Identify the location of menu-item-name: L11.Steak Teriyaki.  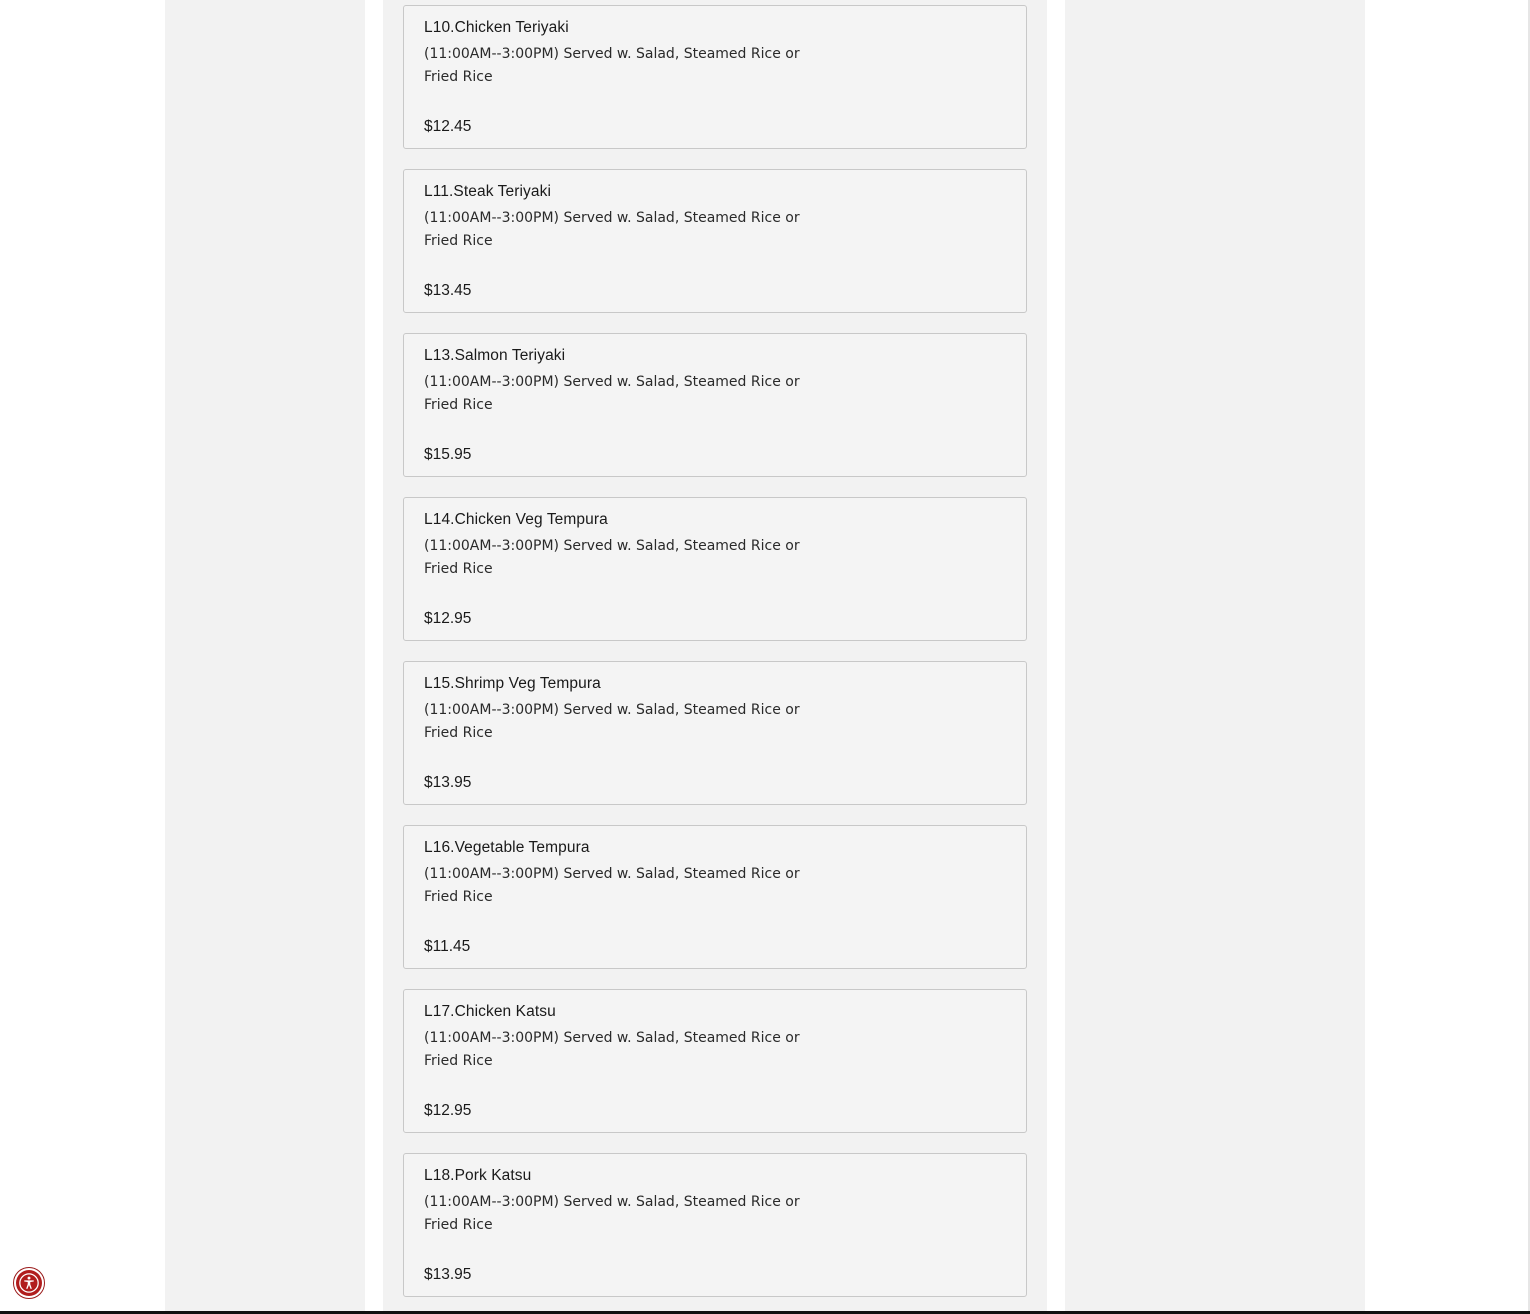
(488, 191).